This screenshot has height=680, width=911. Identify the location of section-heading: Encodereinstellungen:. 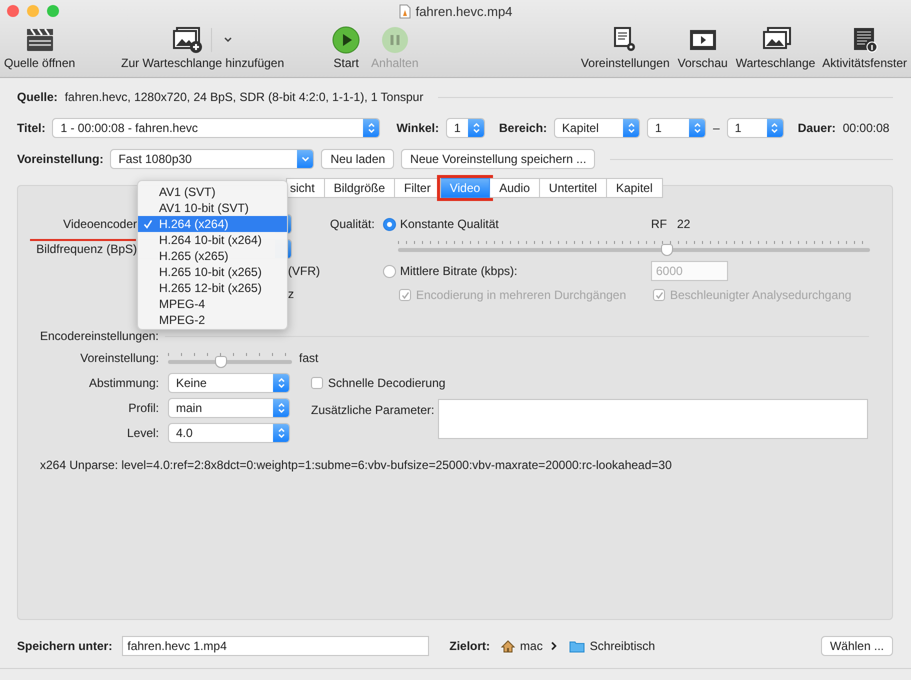
(99, 336).